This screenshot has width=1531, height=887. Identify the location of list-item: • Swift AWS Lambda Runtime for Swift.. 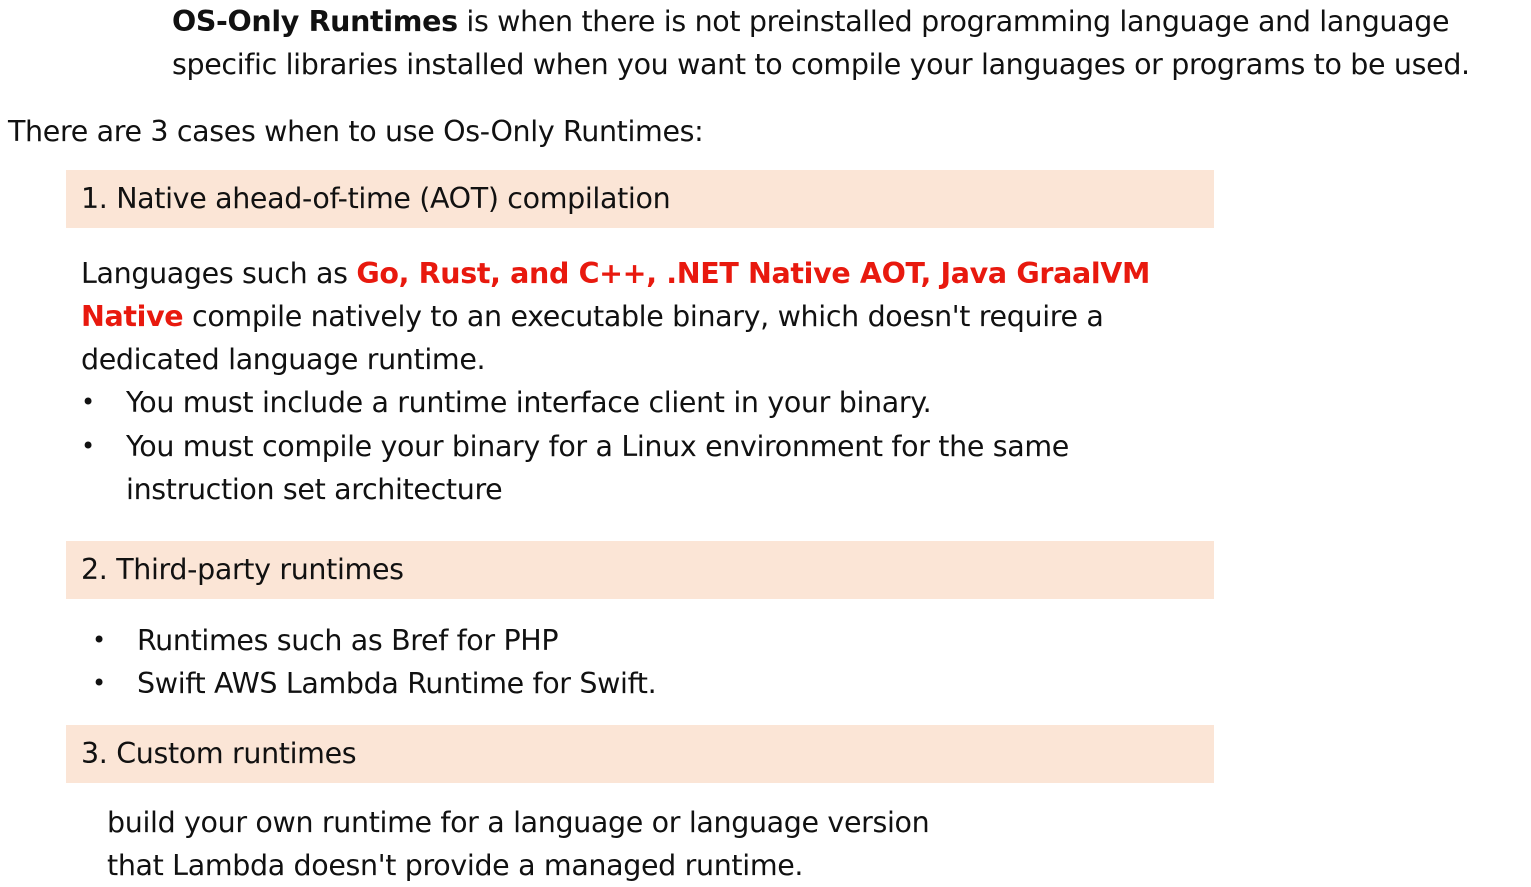
(542, 683).